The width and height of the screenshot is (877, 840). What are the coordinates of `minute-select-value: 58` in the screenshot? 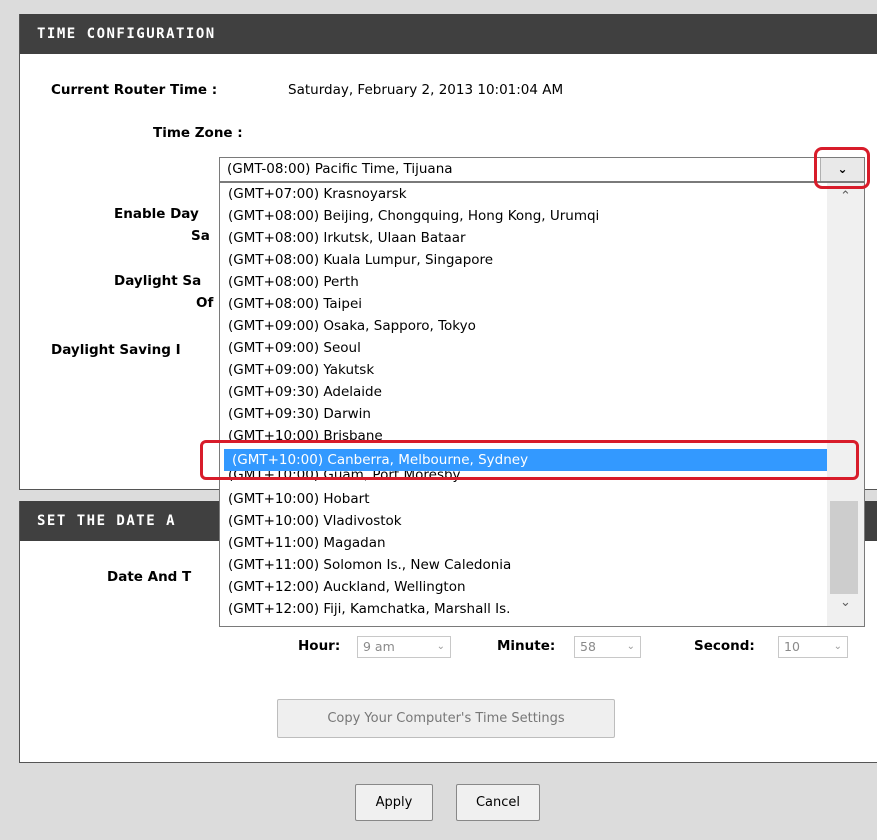 It's located at (588, 646).